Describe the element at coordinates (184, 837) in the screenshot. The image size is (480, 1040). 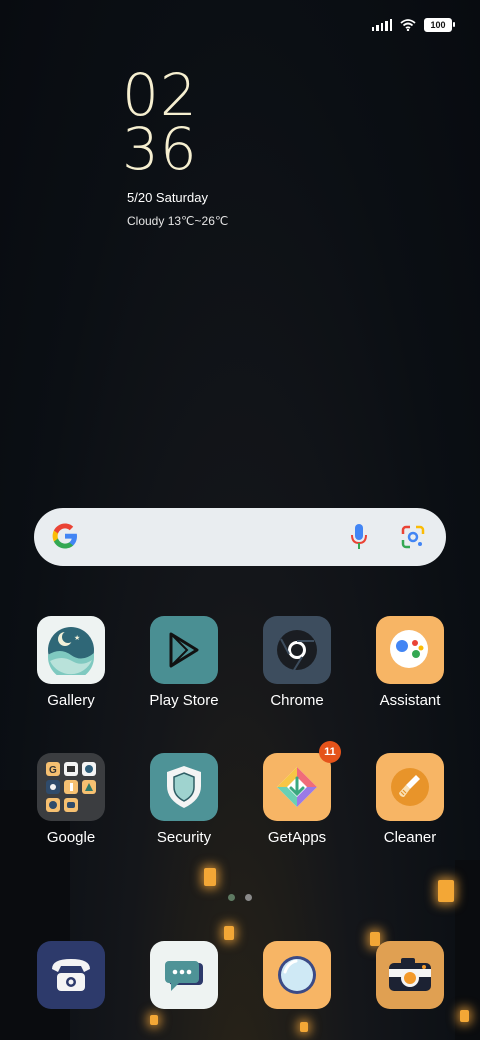
I see `app-label: Security` at that location.